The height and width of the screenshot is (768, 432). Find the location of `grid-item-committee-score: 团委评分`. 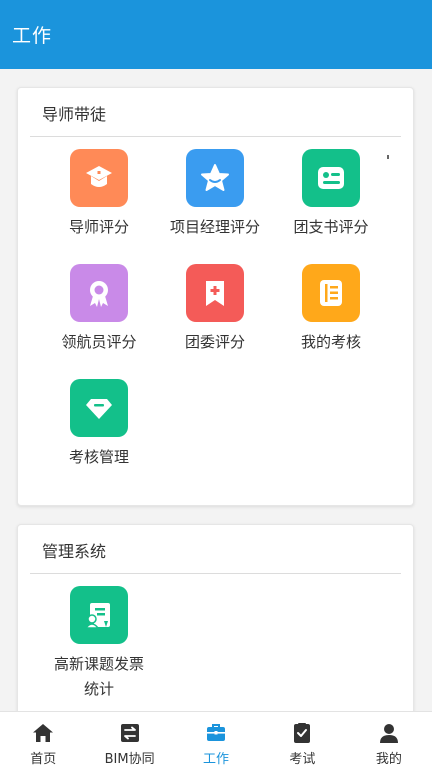

grid-item-committee-score: 团委评分 is located at coordinates (215, 309).